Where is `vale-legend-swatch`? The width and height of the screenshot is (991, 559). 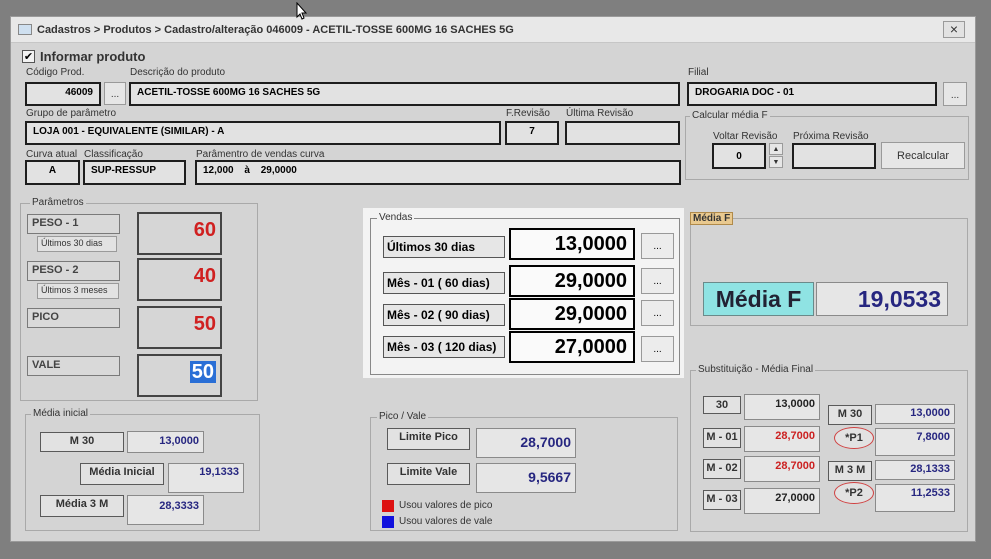
vale-legend-swatch is located at coordinates (388, 522).